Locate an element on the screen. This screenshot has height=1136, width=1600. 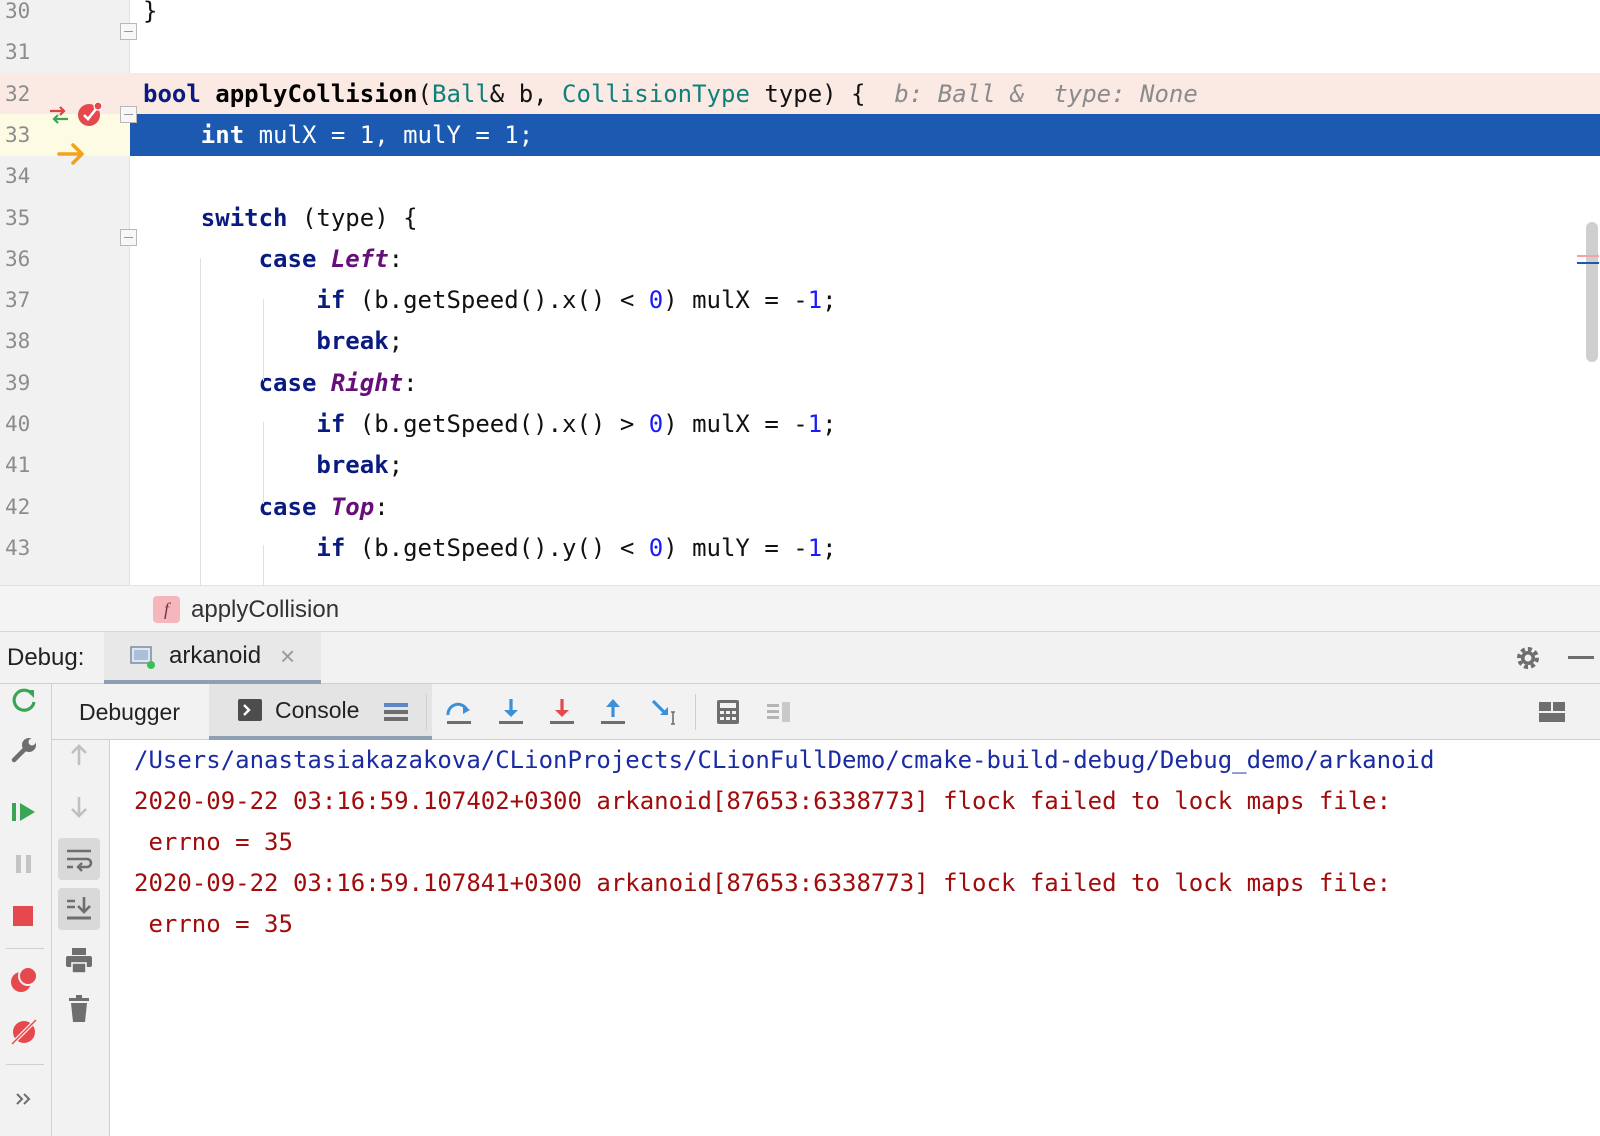
step-into-icon is located at coordinates (511, 712).